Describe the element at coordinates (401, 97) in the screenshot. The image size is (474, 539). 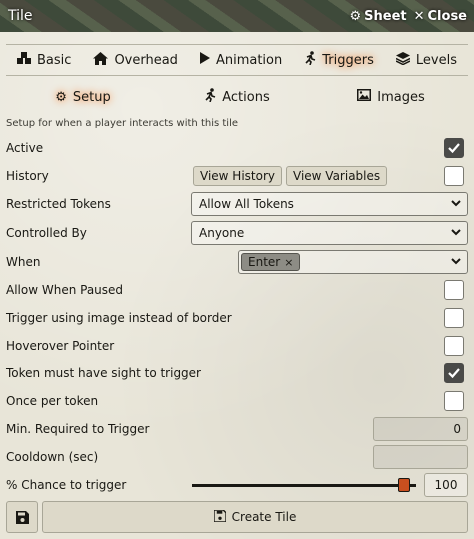
I see `tab-images-label: Images` at that location.